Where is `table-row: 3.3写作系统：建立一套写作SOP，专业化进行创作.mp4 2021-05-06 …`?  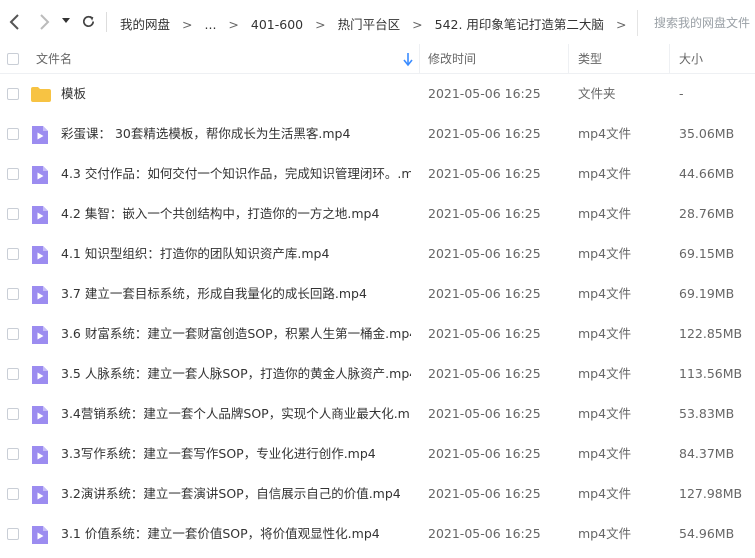 table-row: 3.3写作系统：建立一套写作SOP，专业化进行创作.mp4 2021-05-06 … is located at coordinates (377, 454).